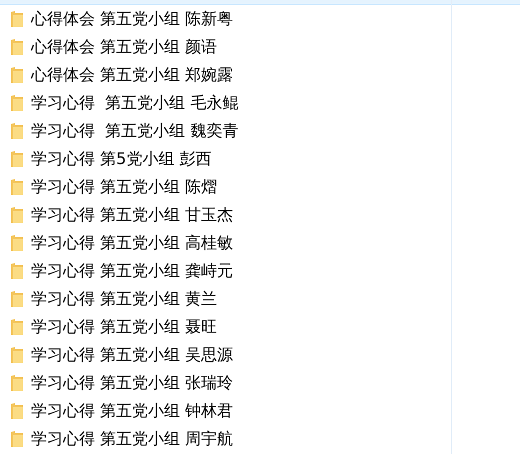 This screenshot has height=454, width=520. What do you see at coordinates (124, 47) in the screenshot?
I see `folder-name: 心得体会 第五党小组 颜语` at bounding box center [124, 47].